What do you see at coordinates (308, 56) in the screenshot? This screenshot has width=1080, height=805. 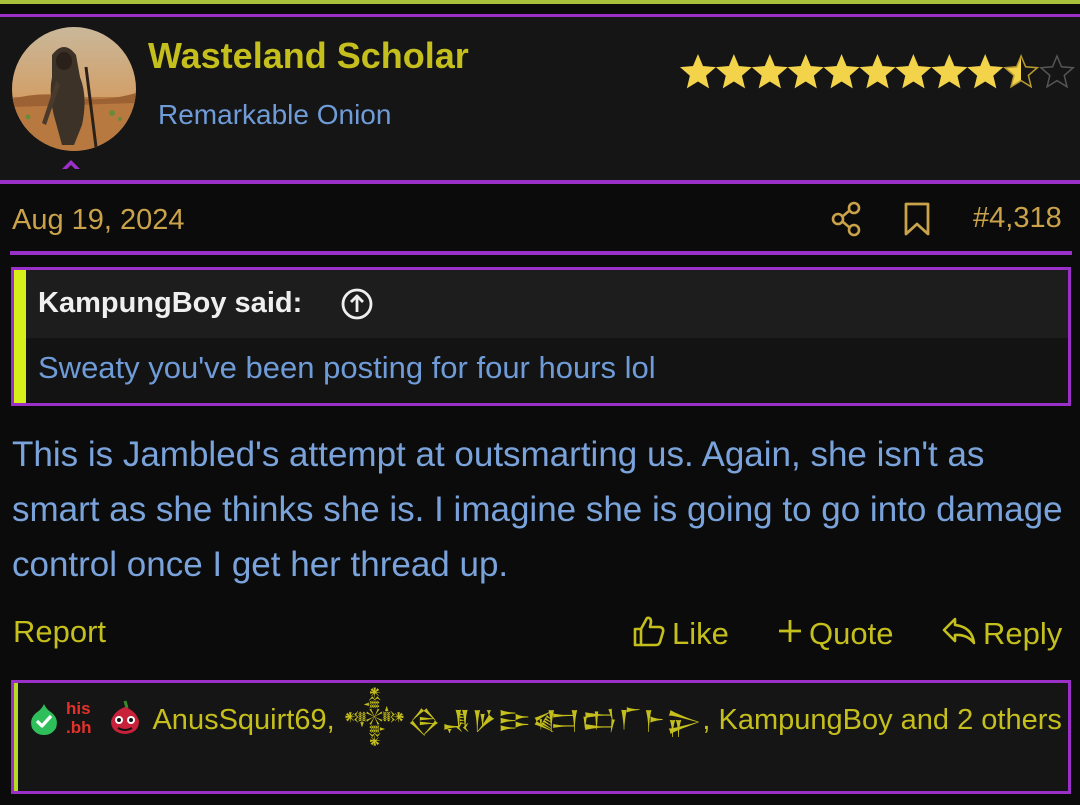 I see `username: Wasteland Scholar` at bounding box center [308, 56].